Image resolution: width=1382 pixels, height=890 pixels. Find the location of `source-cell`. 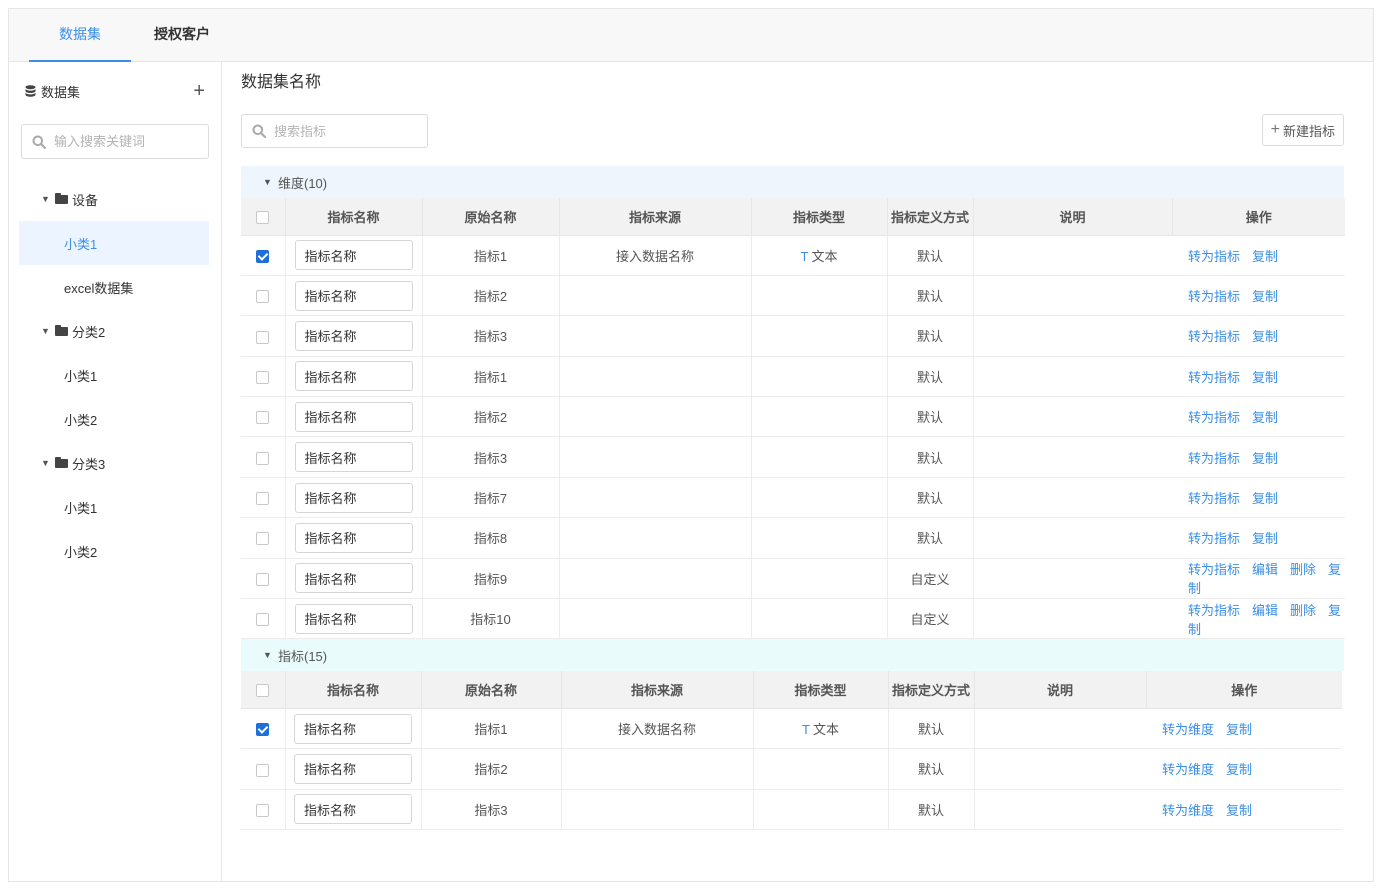

source-cell is located at coordinates (657, 810).